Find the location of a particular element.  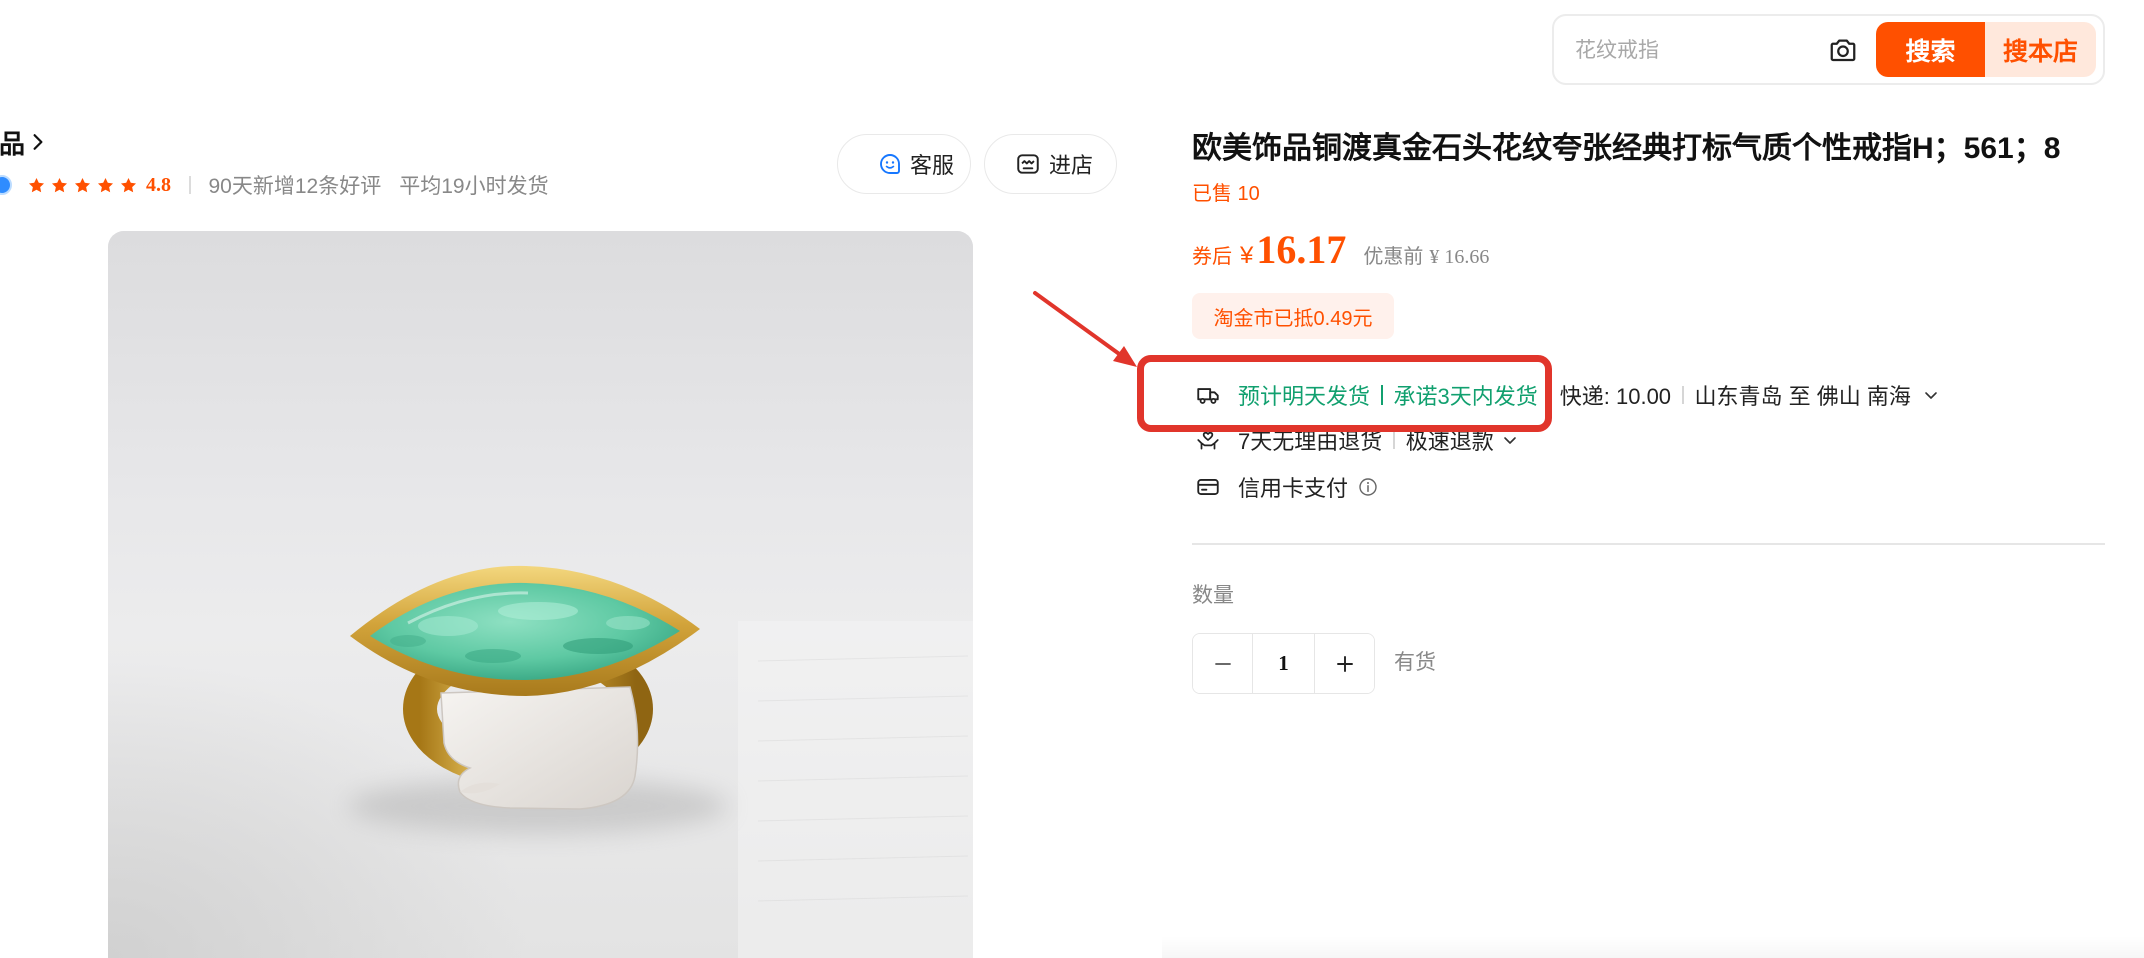

camera-icon is located at coordinates (1843, 50).